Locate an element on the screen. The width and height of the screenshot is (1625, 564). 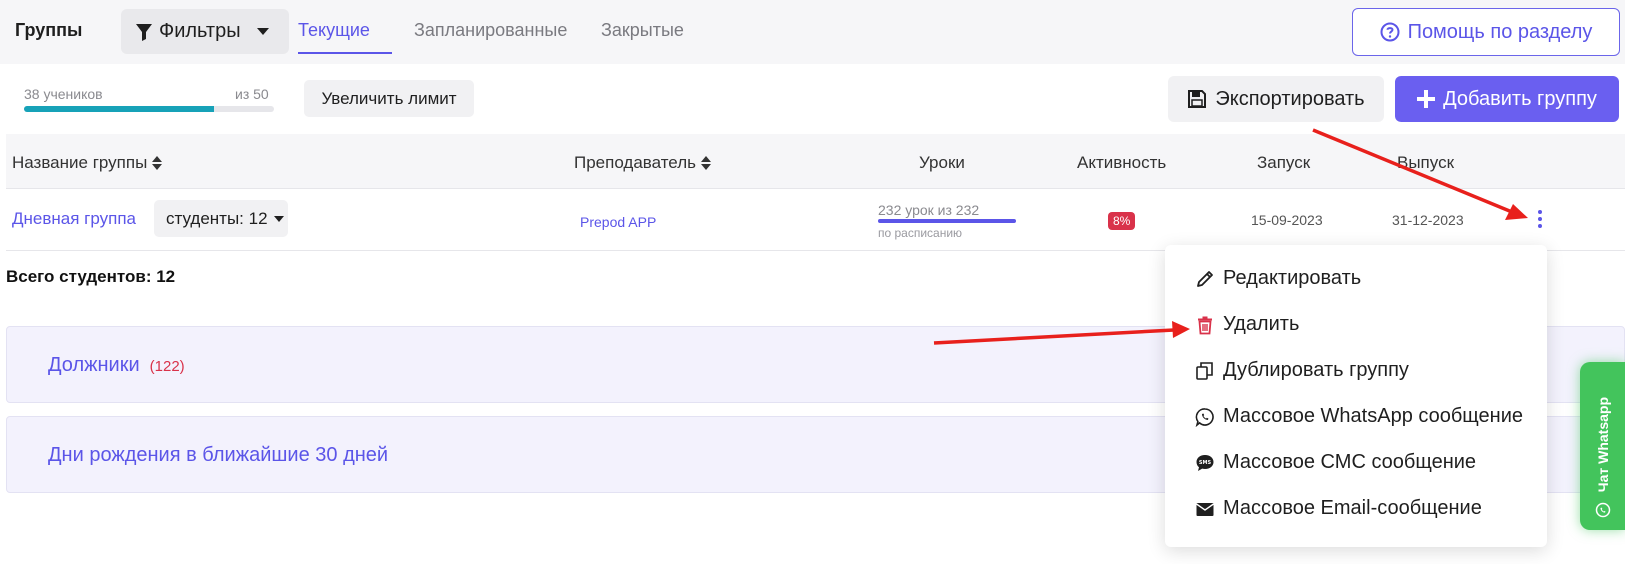
filters-button: Фильтры is located at coordinates (205, 31).